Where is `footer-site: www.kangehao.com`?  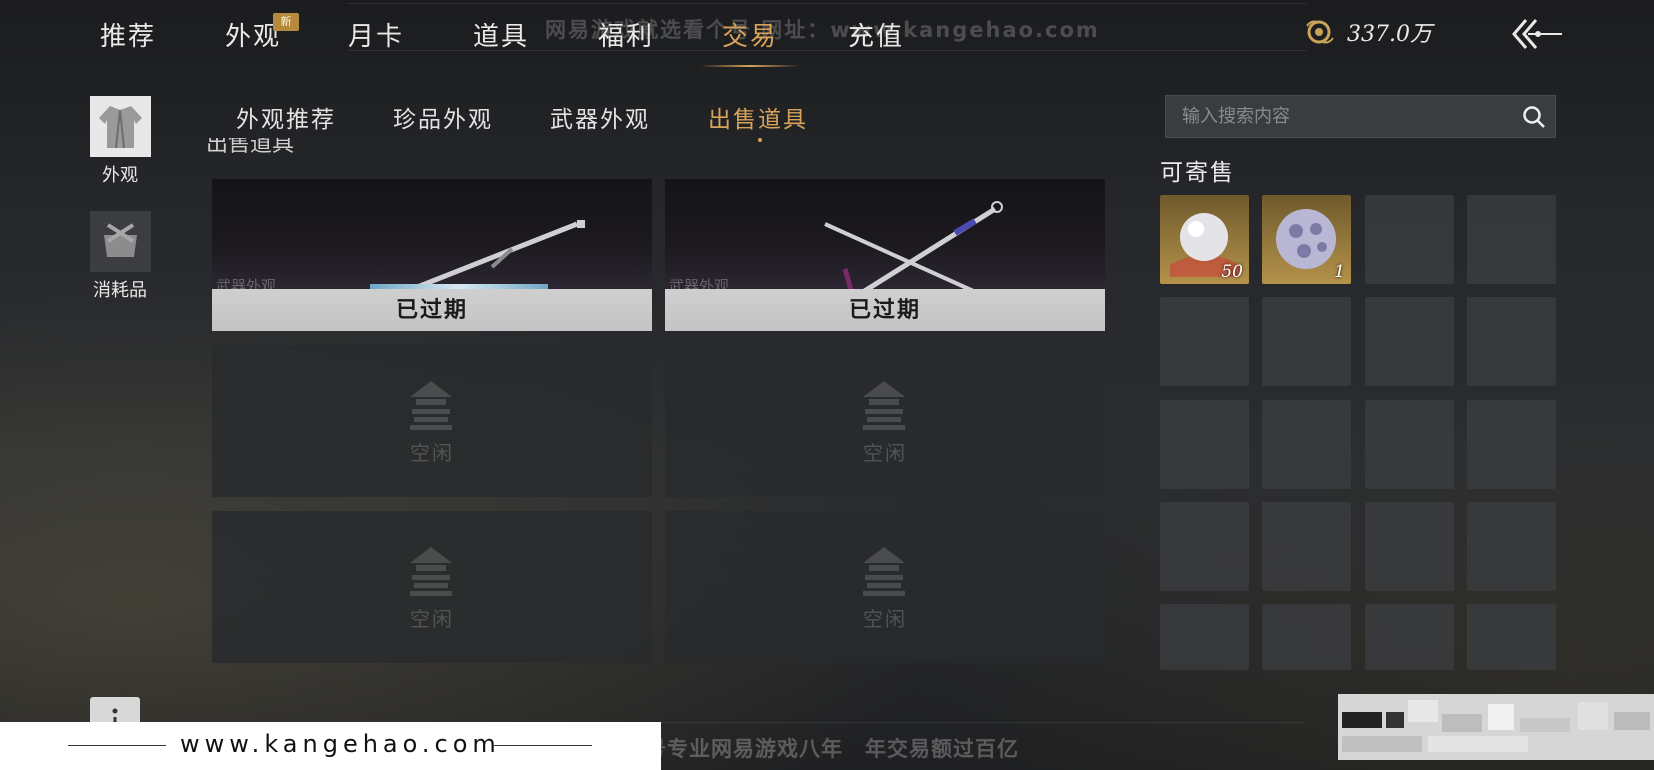
footer-site: www.kangehao.com is located at coordinates (340, 744).